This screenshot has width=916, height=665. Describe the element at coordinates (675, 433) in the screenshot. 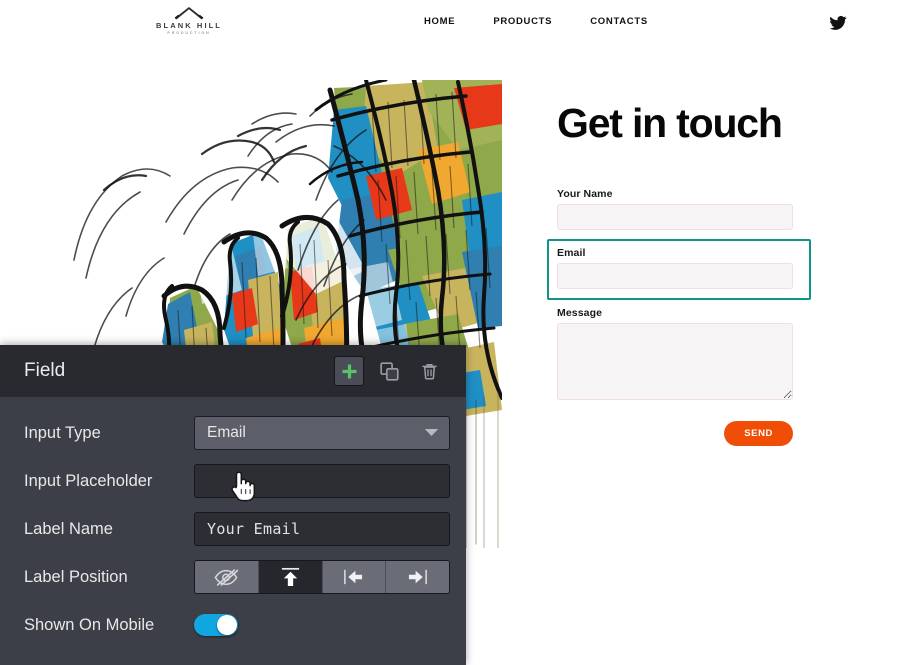

I see `send-row: SEND` at that location.